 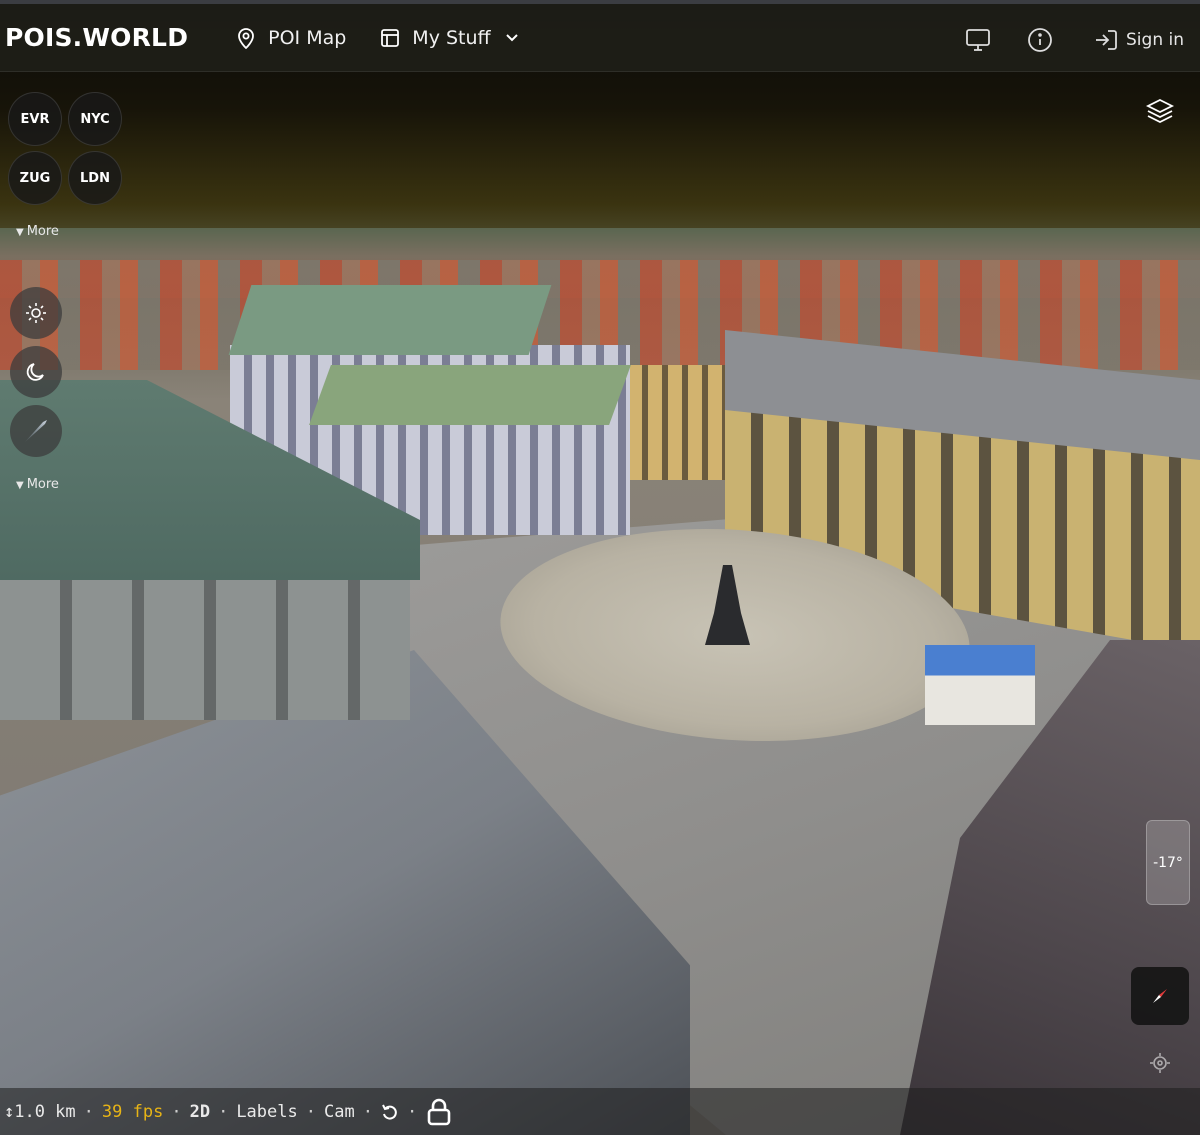 I want to click on layout-icon, so click(x=390, y=37).